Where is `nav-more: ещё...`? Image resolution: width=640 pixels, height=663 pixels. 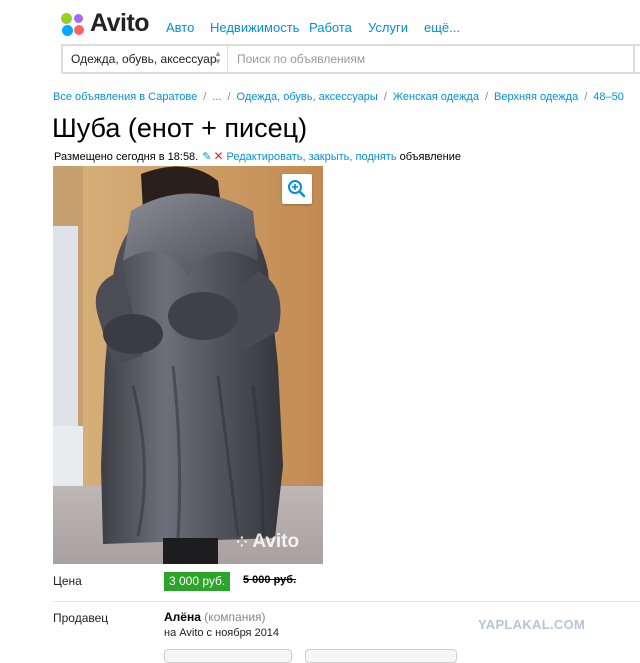
nav-more: ещё... is located at coordinates (442, 27).